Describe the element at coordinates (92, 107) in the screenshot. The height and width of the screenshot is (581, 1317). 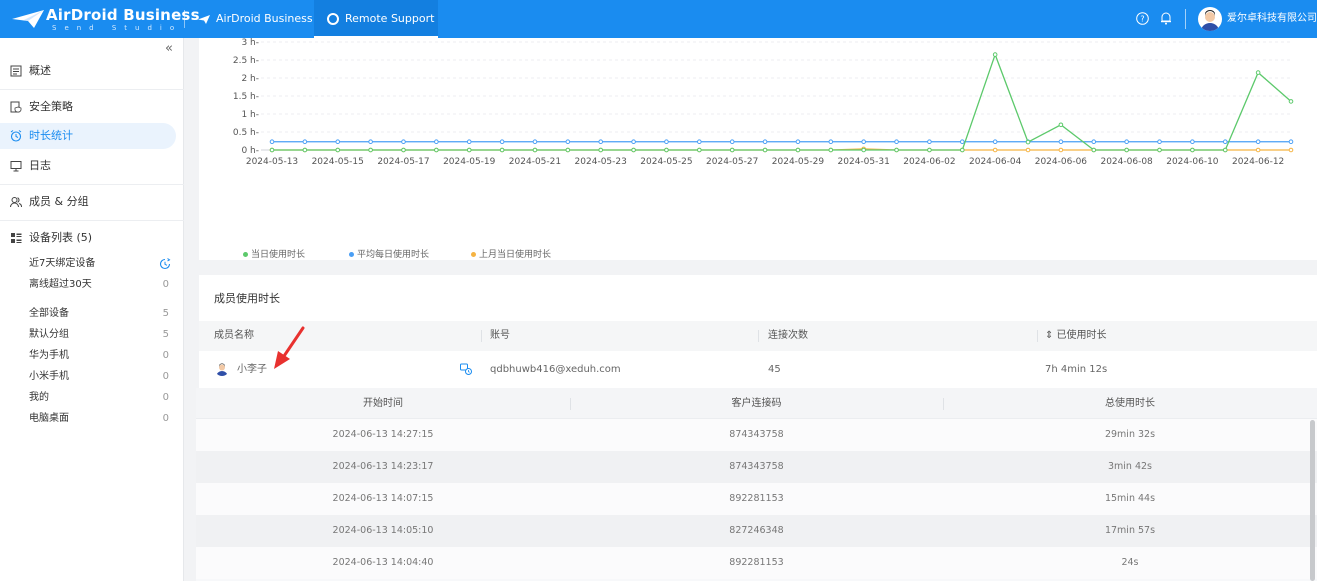
I see `sidebar-item-security-policy: 安全策略` at that location.